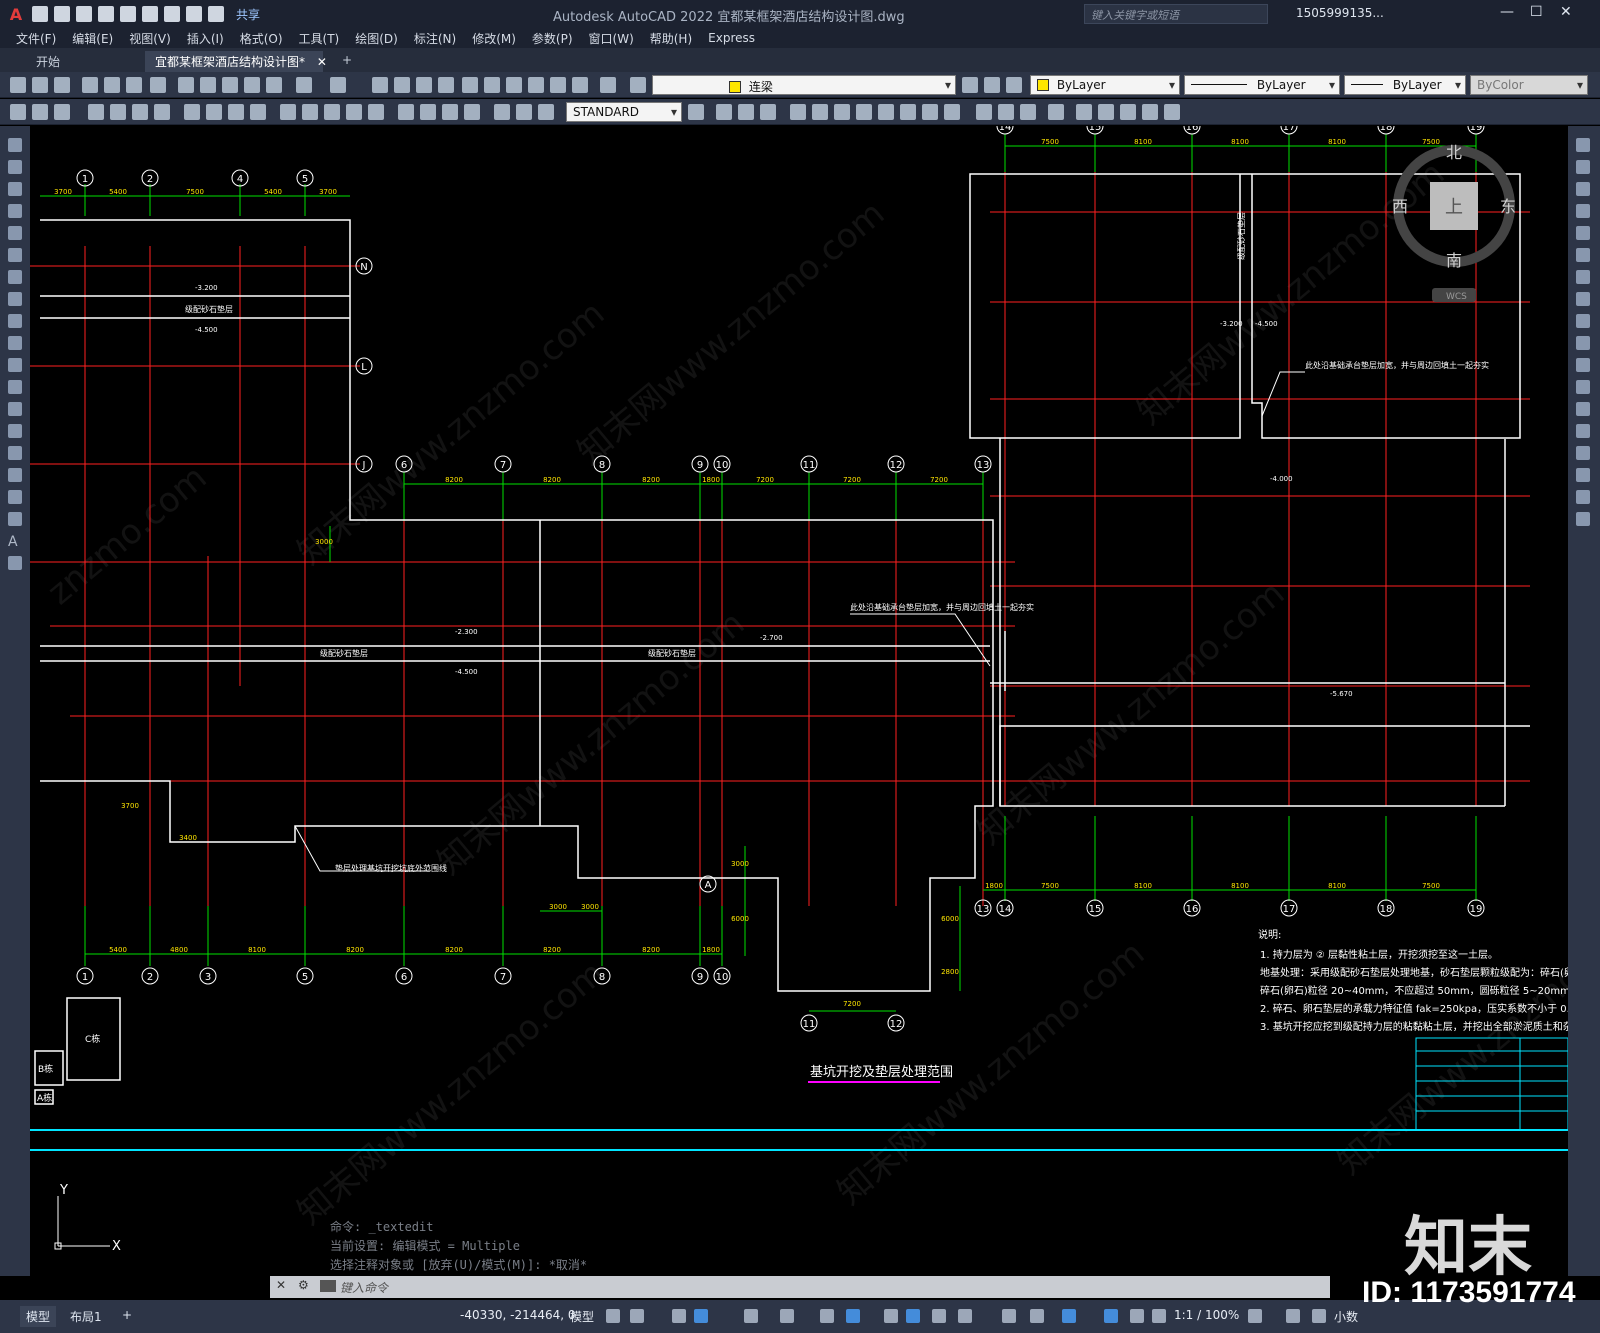 This screenshot has height=1333, width=1600. I want to click on polar-icon, so click(701, 1316).